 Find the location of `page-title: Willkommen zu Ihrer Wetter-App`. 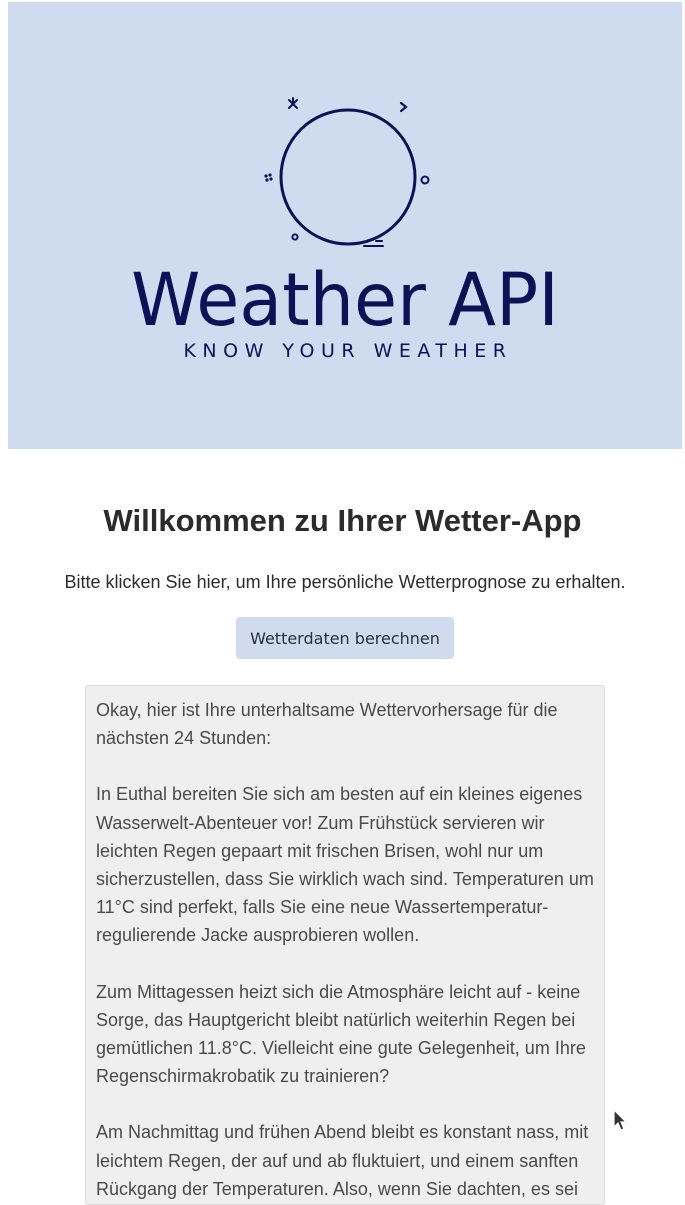

page-title: Willkommen zu Ihrer Wetter-App is located at coordinates (342, 520).